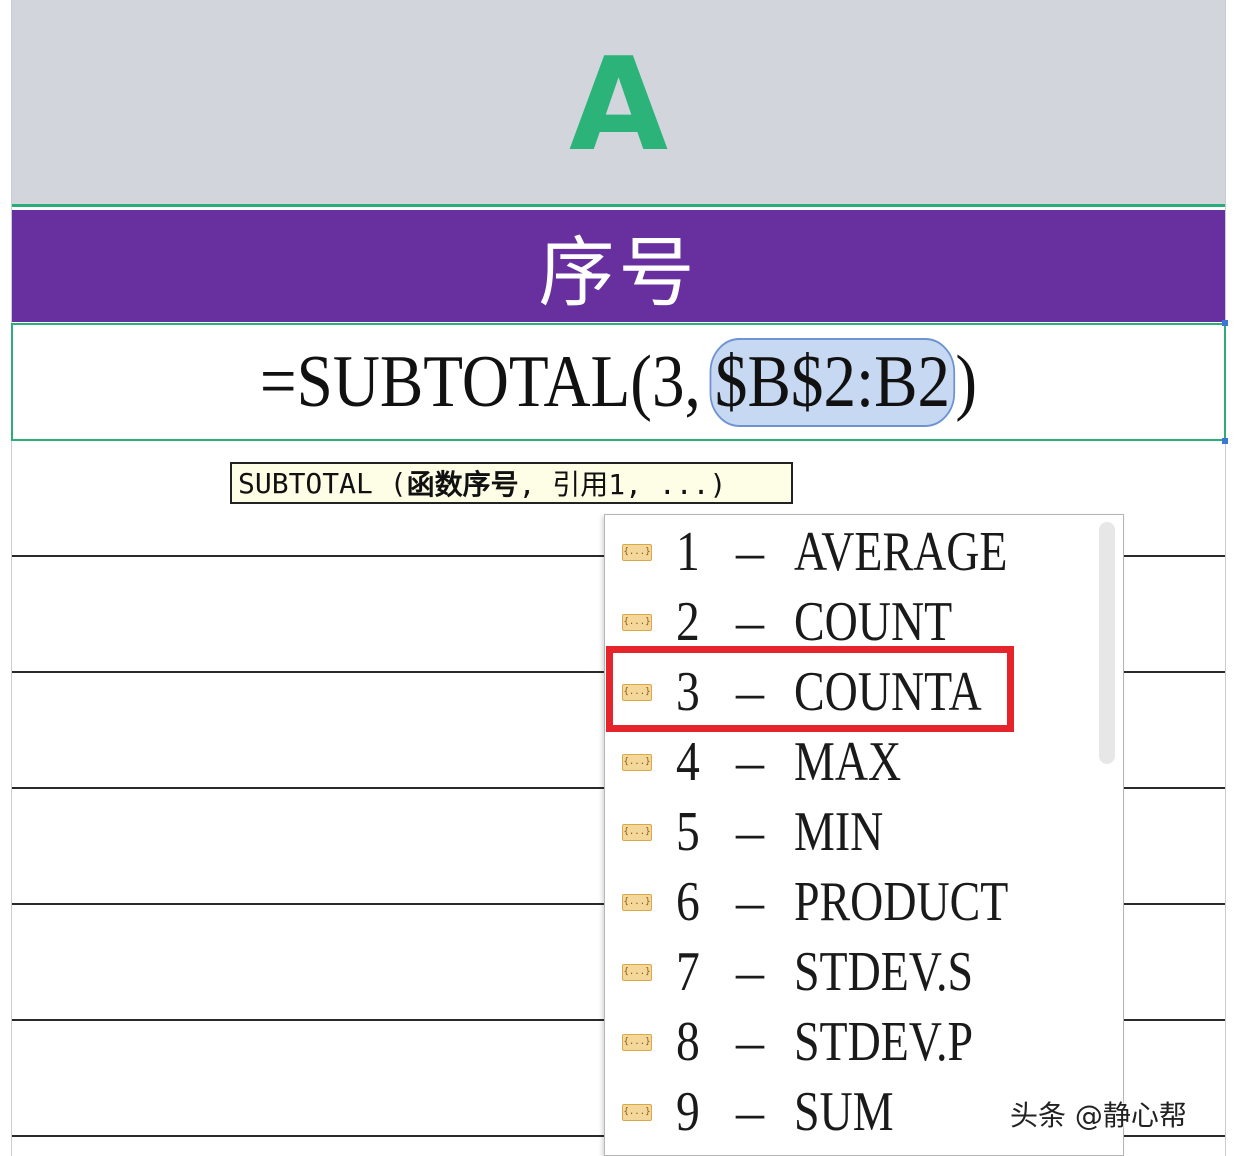  I want to click on dropdown-item-label: MAX, so click(848, 762).